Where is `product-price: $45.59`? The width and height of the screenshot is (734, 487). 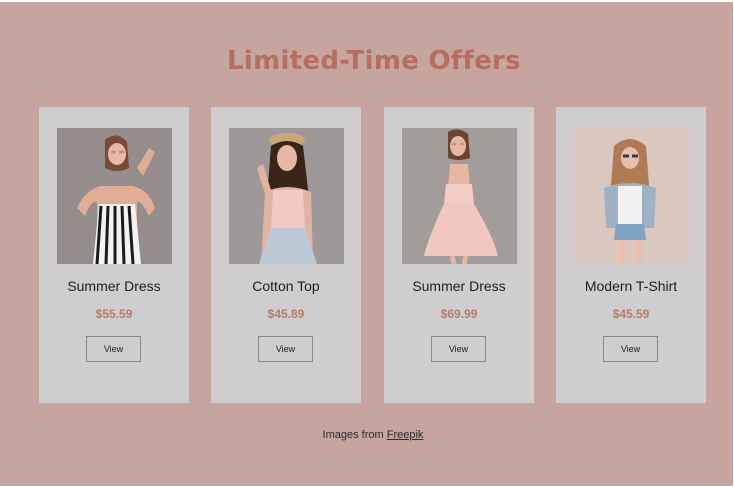
product-price: $45.59 is located at coordinates (631, 314).